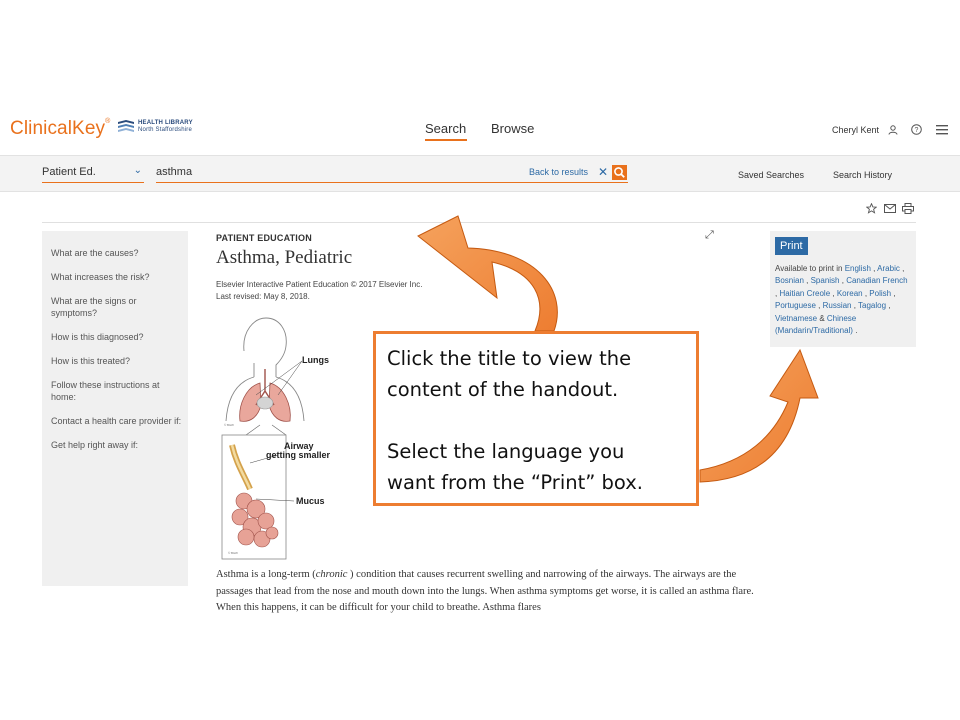 Image resolution: width=960 pixels, height=720 pixels. I want to click on lungs-label: Lungs, so click(315, 360).